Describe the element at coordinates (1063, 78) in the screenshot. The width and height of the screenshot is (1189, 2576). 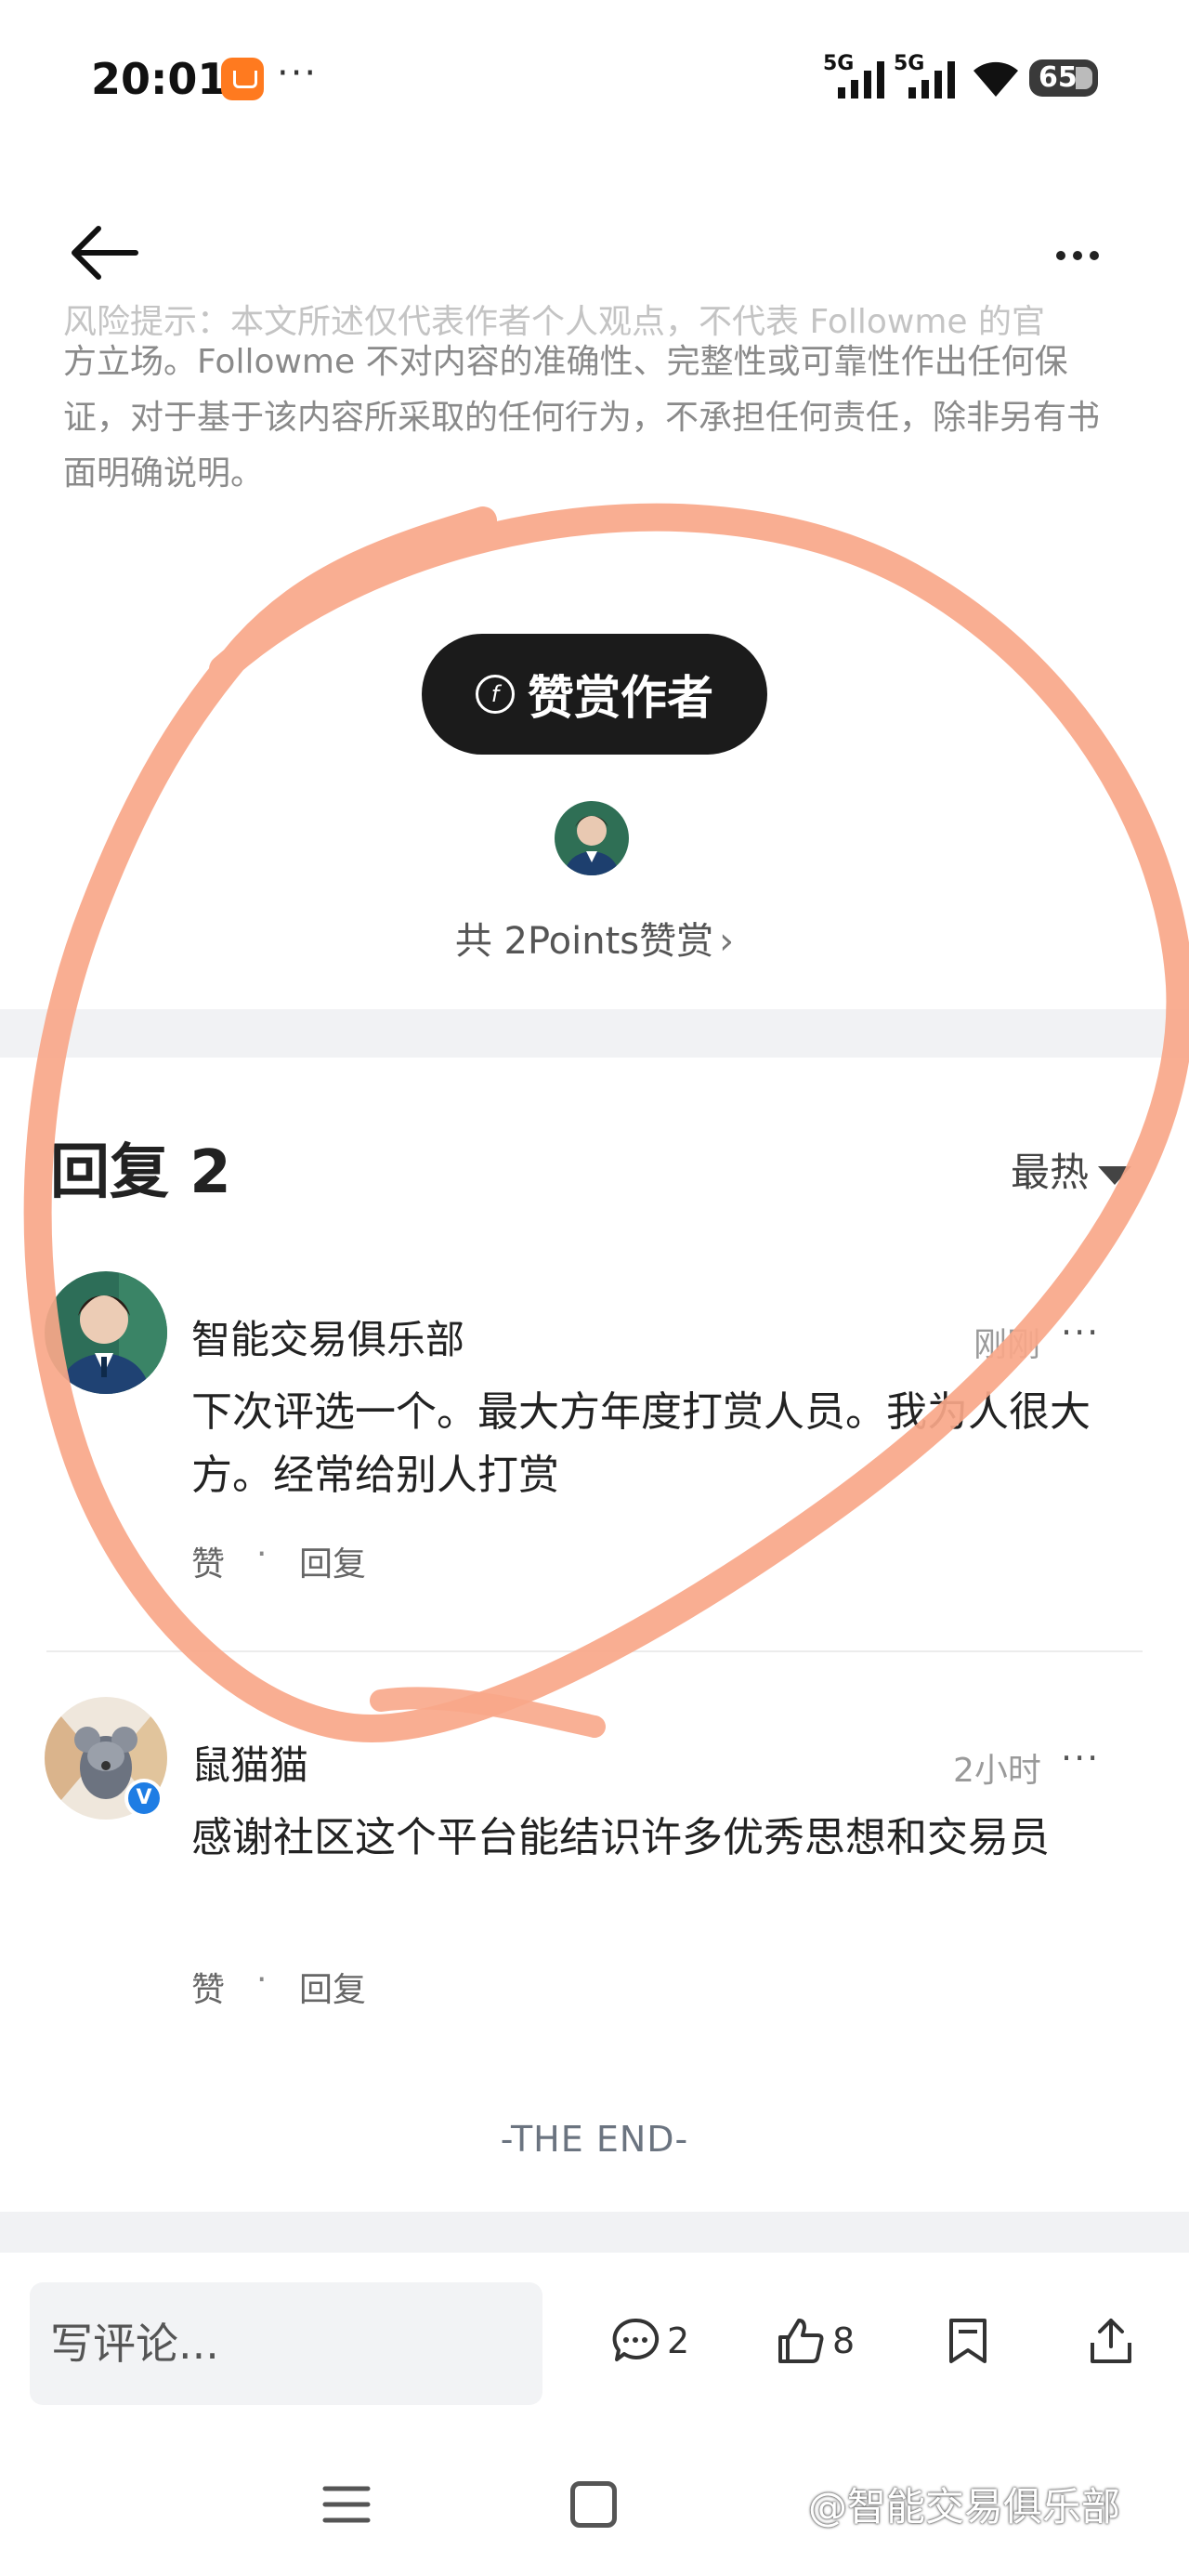
I see `battery-icon: 65` at that location.